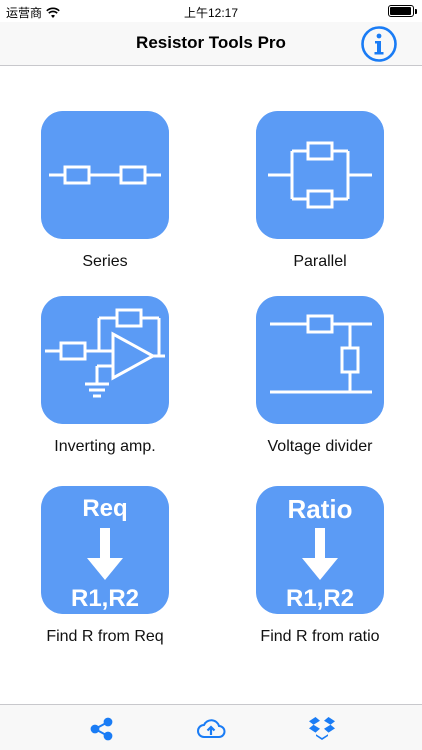  Describe the element at coordinates (320, 509) in the screenshot. I see `ratio-text: Ratio` at that location.